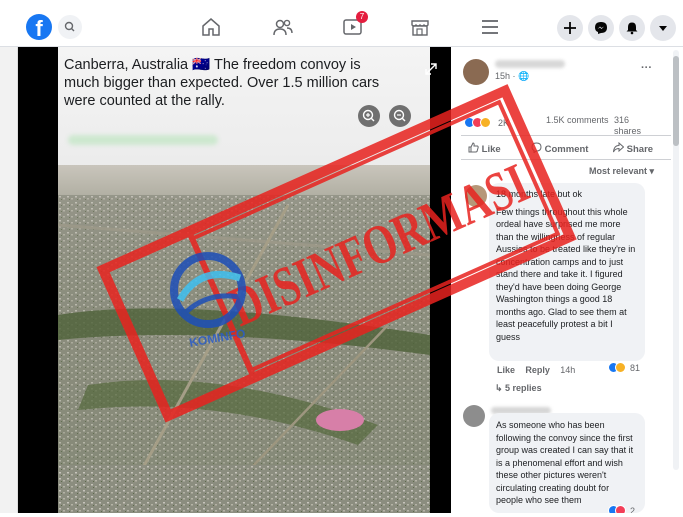 The height and width of the screenshot is (517, 683). What do you see at coordinates (634, 126) in the screenshot?
I see `shares-count: 316 shares` at bounding box center [634, 126].